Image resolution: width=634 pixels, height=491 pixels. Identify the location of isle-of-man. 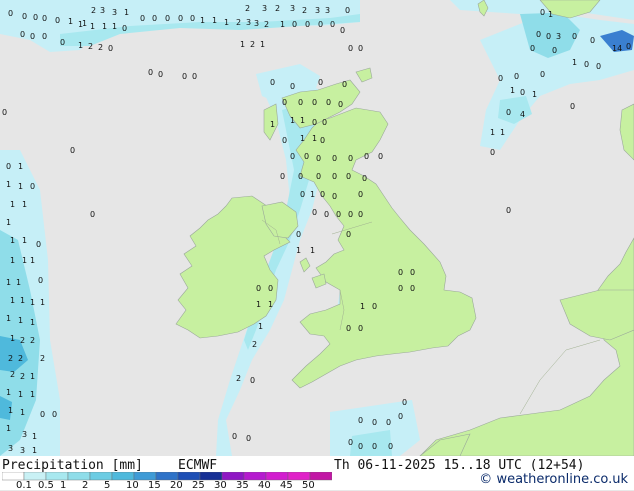
(305, 265).